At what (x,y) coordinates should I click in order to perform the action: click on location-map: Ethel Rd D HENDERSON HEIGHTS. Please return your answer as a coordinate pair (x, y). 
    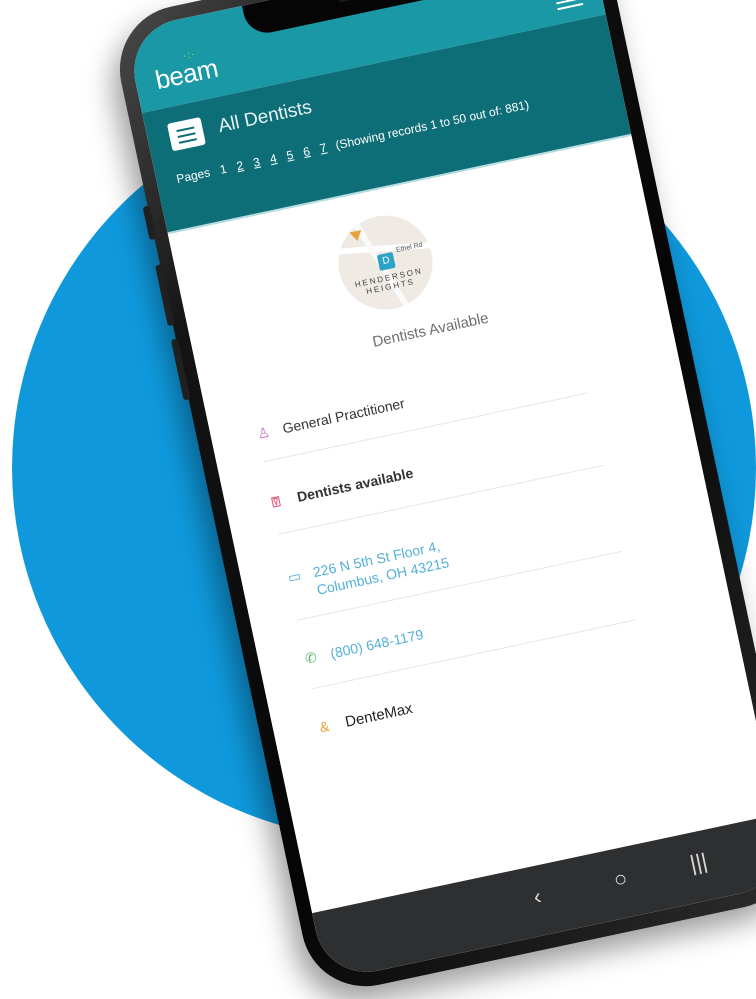
    Looking at the image, I should click on (385, 262).